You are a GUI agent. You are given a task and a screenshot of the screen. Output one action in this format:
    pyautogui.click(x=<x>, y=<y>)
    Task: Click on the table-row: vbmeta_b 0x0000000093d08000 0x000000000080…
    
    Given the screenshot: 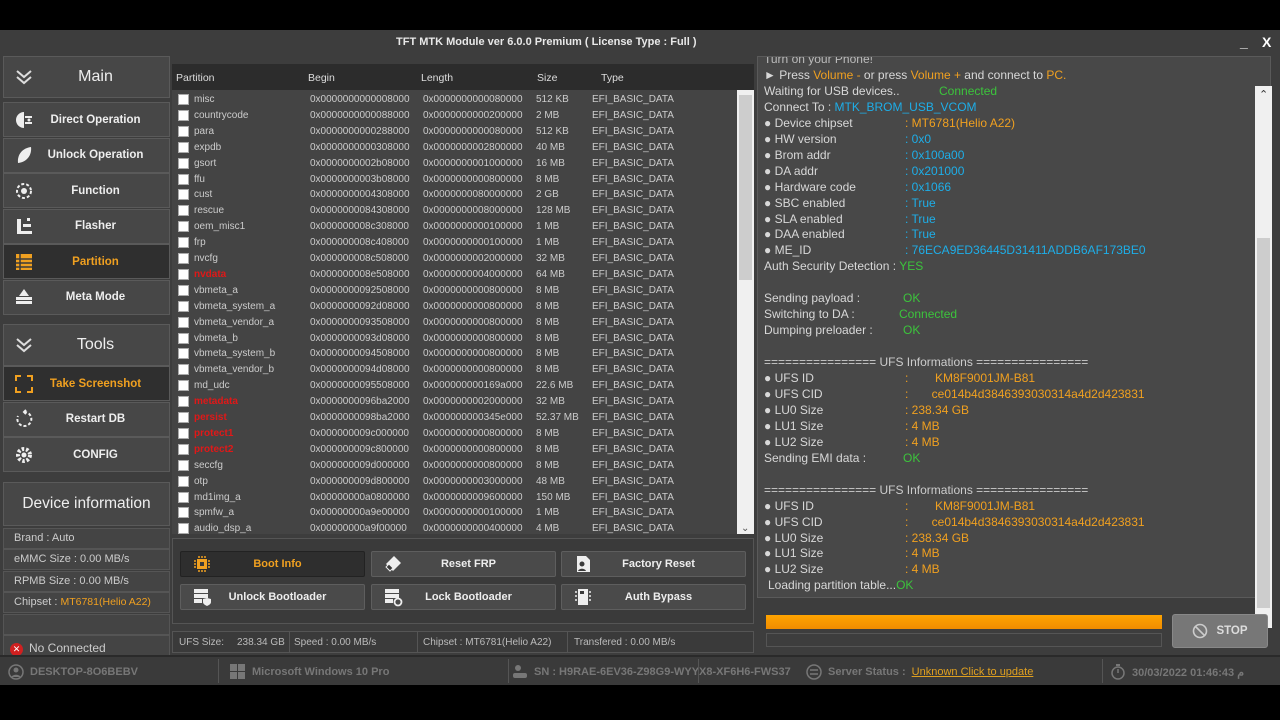 What is the action you would take?
    pyautogui.click(x=454, y=339)
    